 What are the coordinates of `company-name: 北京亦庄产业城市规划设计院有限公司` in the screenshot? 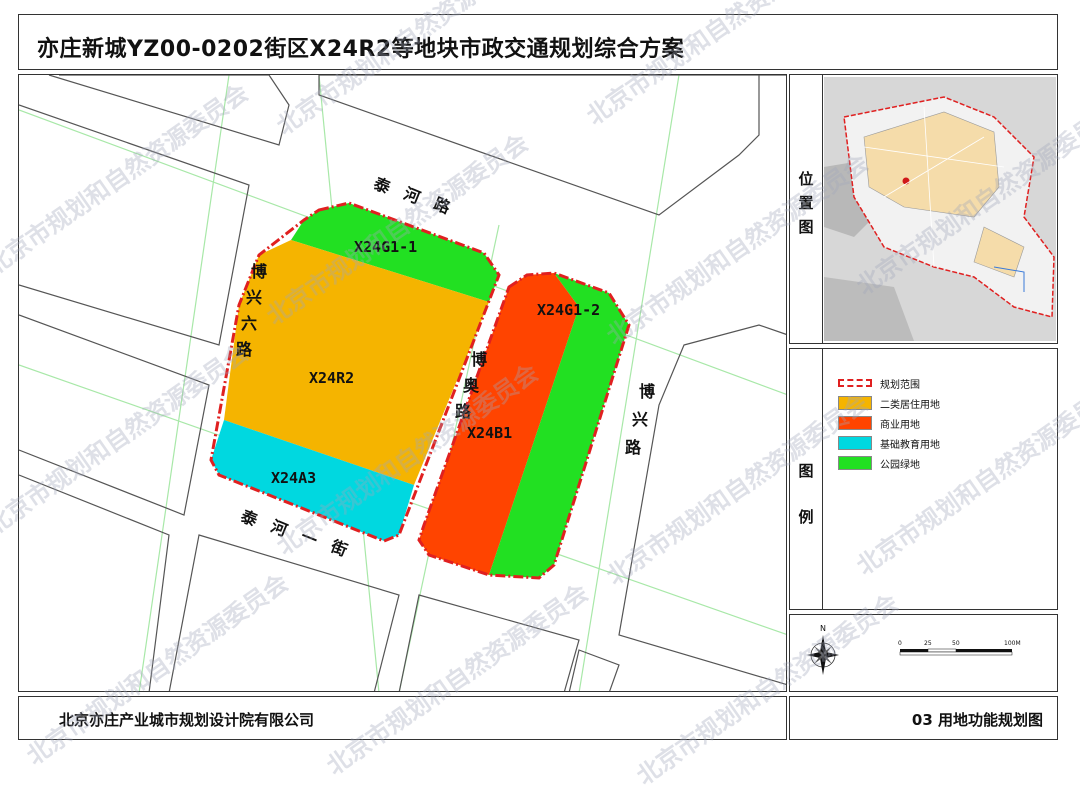 It's located at (187, 720).